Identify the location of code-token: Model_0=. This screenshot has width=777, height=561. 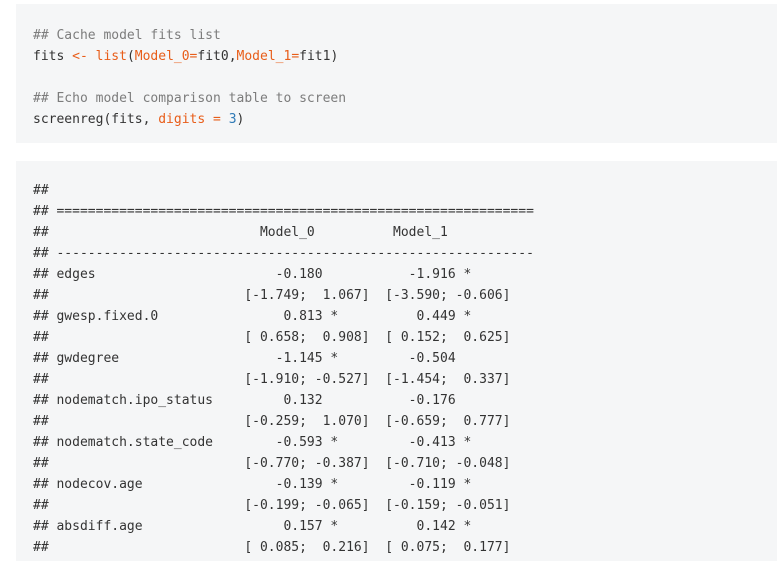
(166, 56).